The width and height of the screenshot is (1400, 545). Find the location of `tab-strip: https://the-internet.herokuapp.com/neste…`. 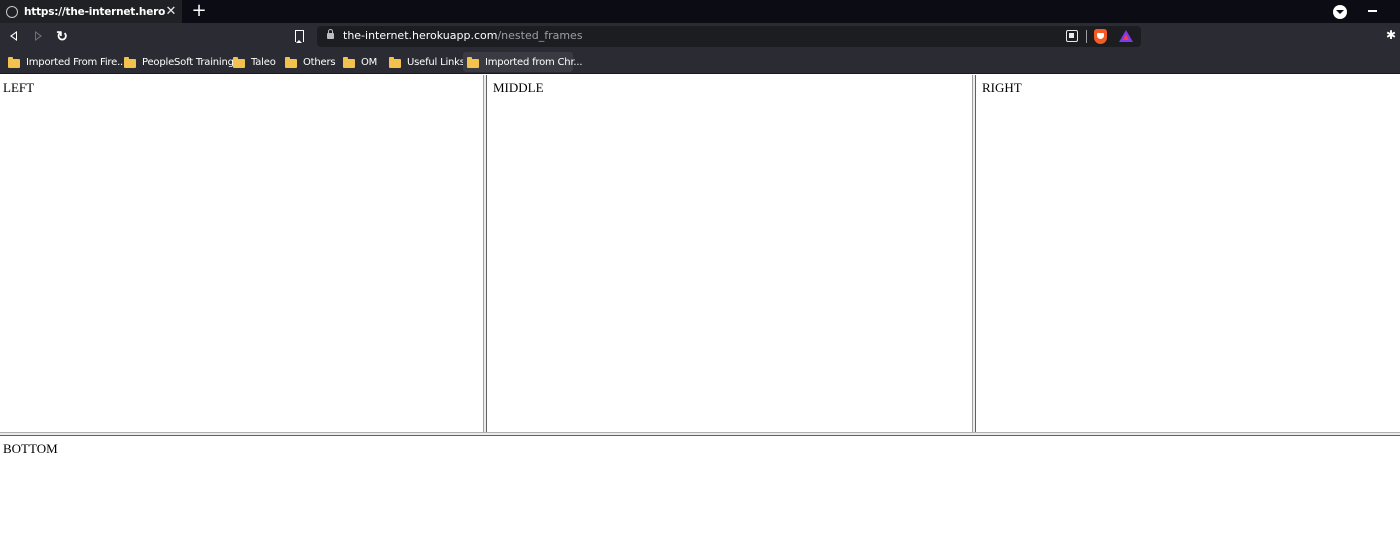

tab-strip: https://the-internet.herokuapp.com/neste… is located at coordinates (700, 11).